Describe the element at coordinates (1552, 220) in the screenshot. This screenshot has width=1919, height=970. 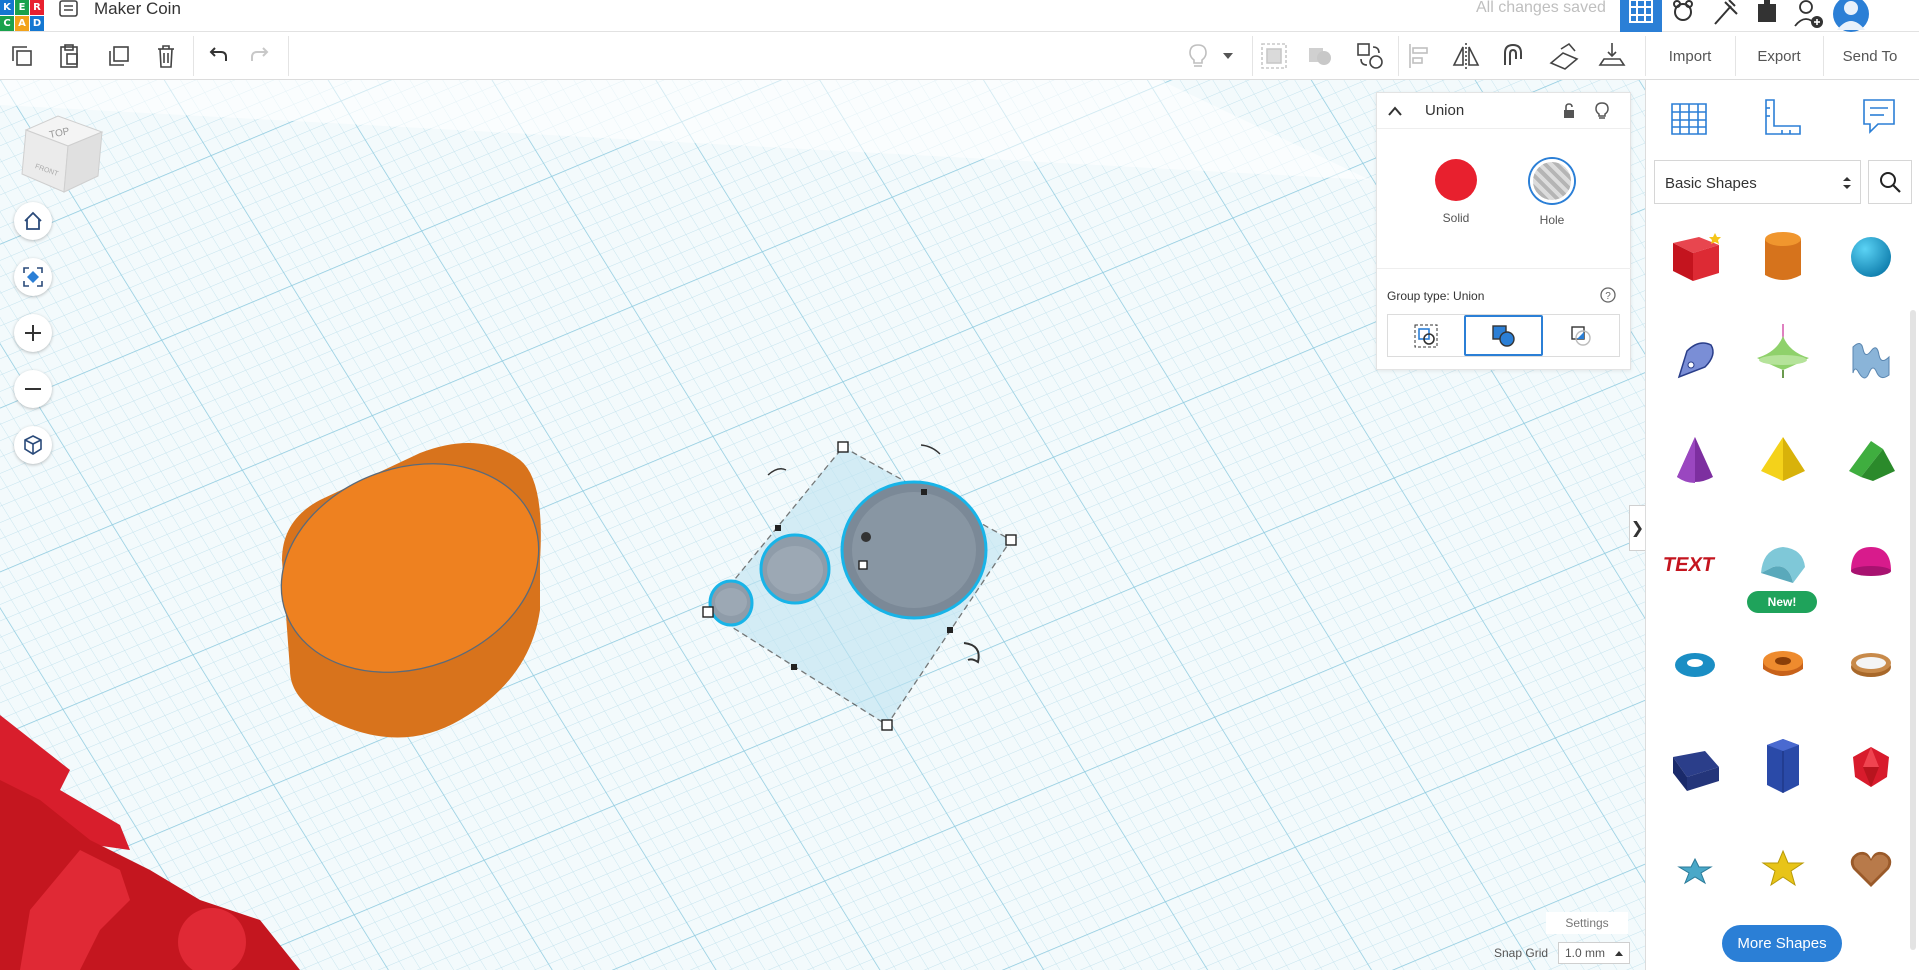
I see `hole-label: Hole` at that location.